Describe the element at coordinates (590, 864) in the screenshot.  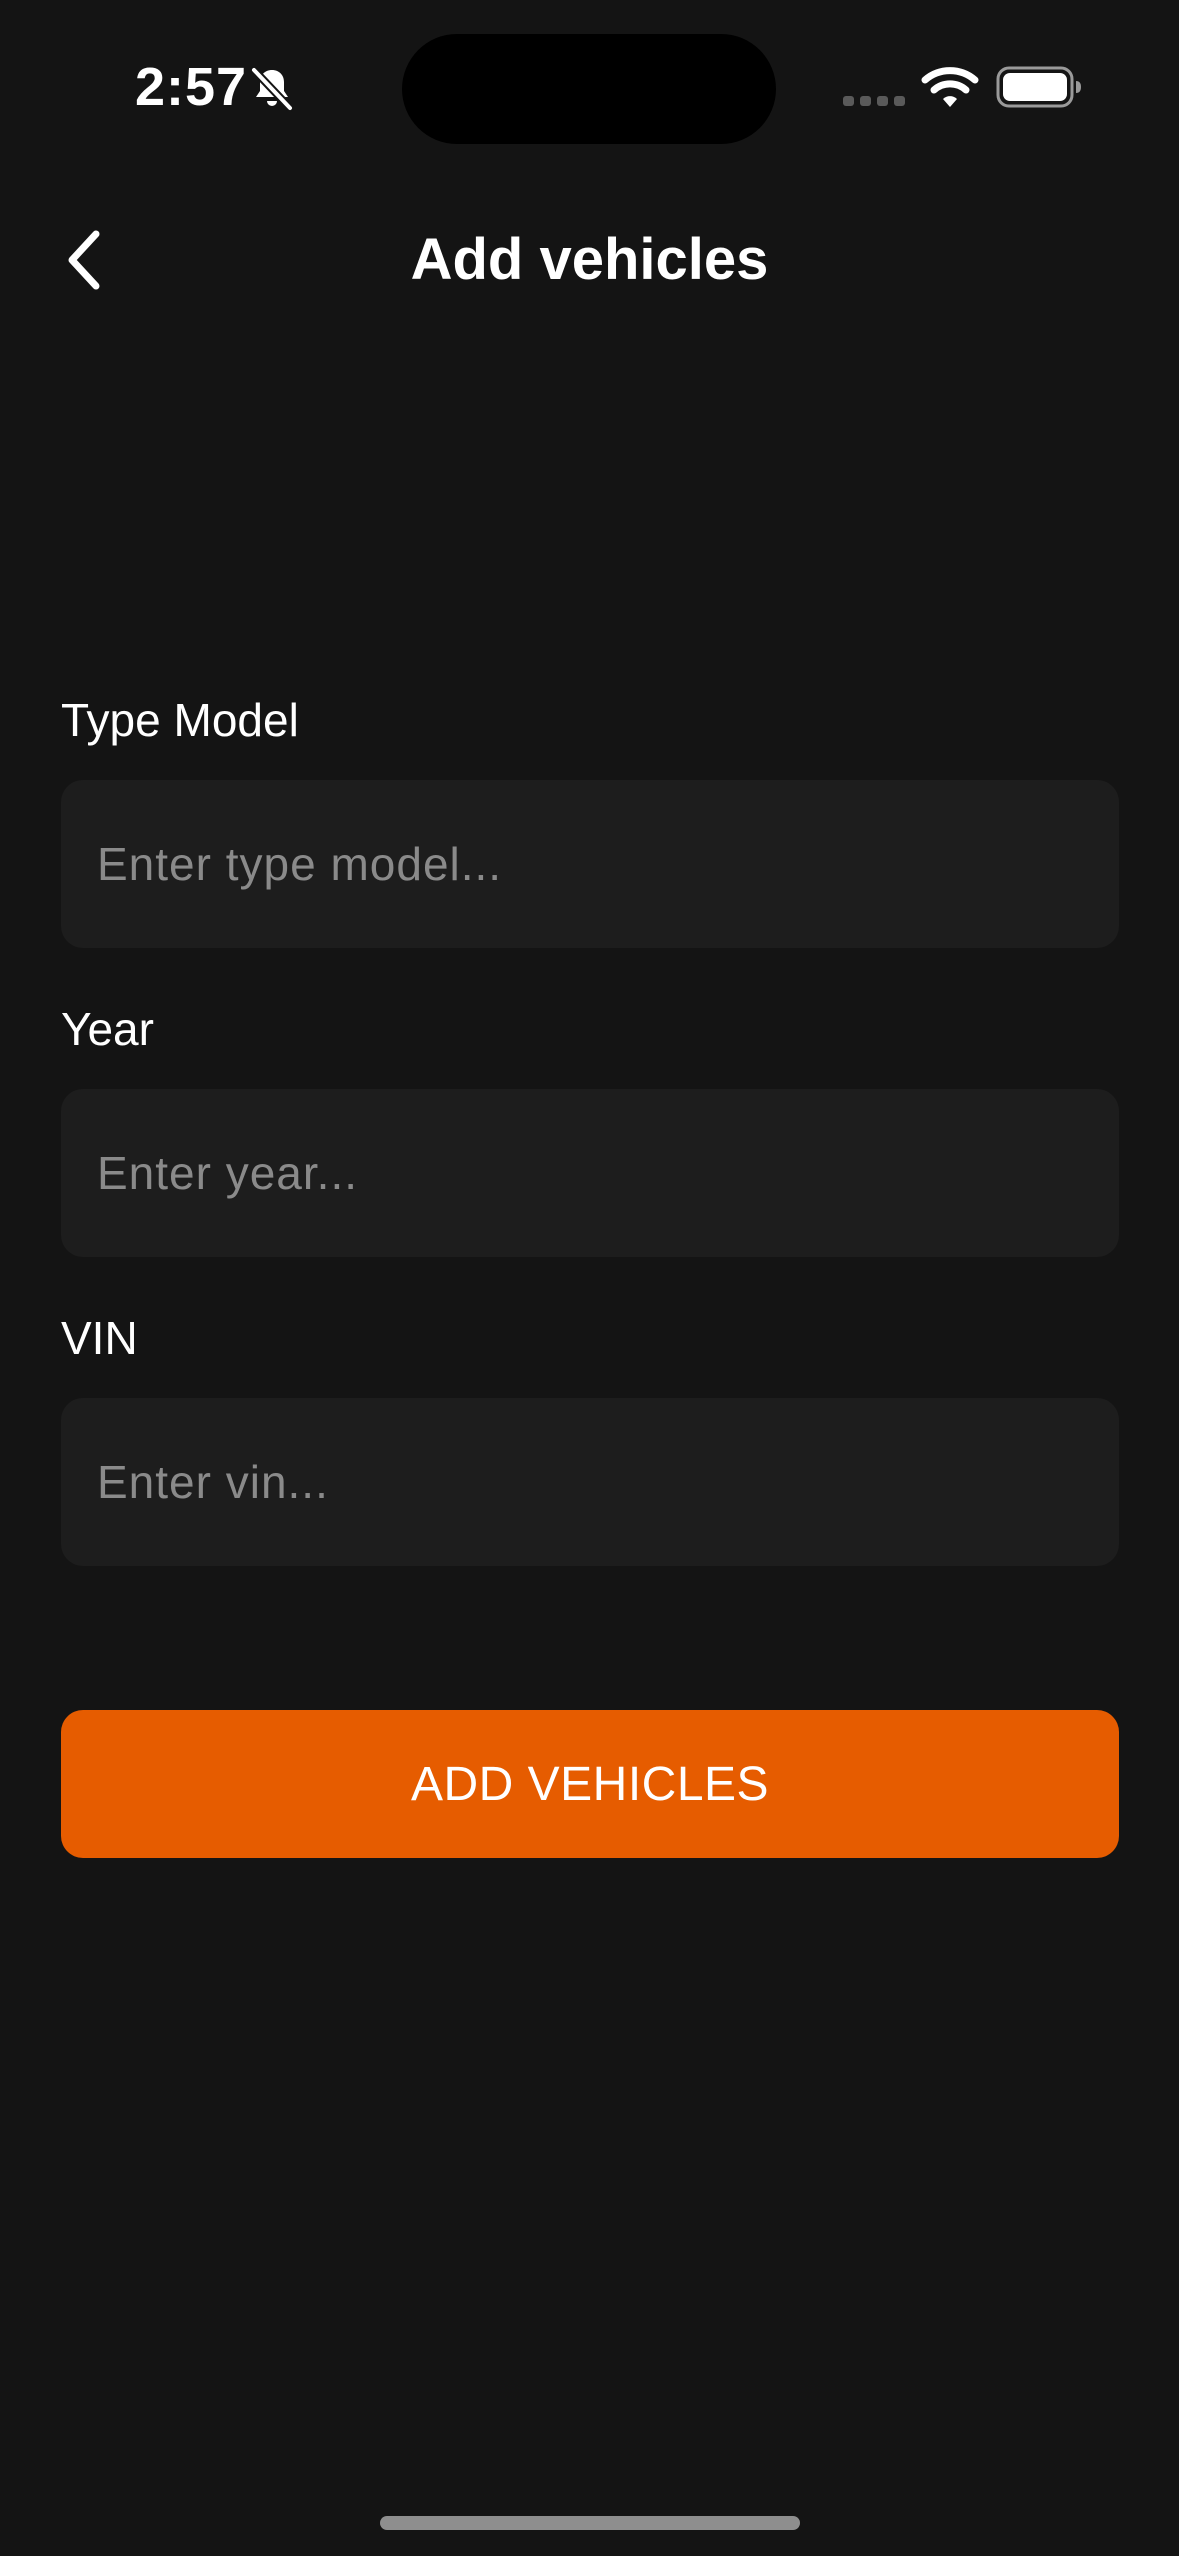
I see `type-model-input` at that location.